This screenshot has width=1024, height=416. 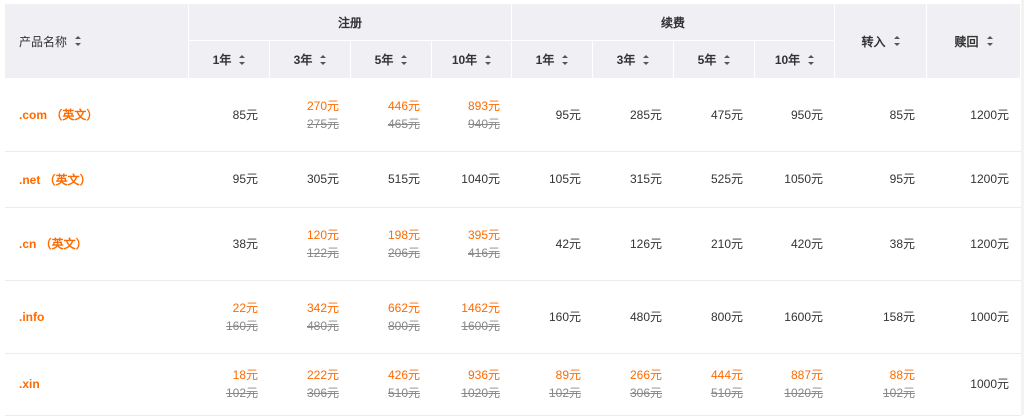 I want to click on price-cell: 426元 510元, so click(x=391, y=384).